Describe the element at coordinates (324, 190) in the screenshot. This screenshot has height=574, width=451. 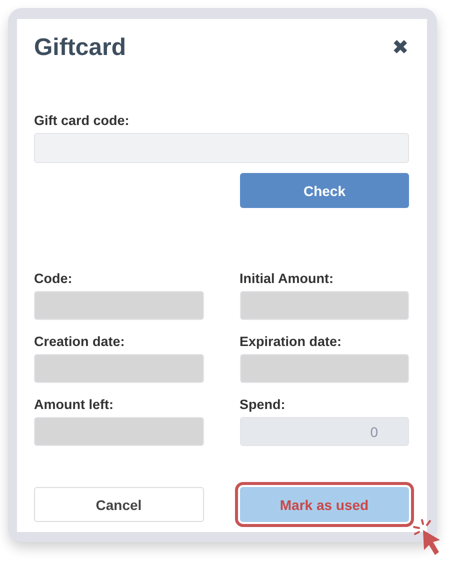
I see `check-button: Check` at that location.